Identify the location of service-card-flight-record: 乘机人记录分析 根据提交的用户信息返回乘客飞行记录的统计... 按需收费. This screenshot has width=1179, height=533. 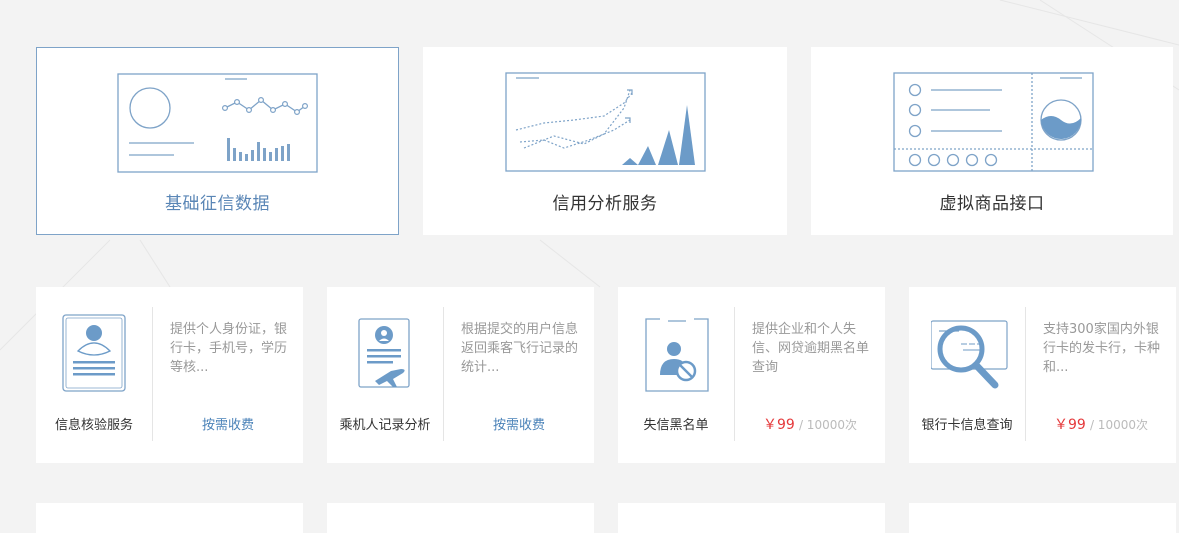
(460, 375).